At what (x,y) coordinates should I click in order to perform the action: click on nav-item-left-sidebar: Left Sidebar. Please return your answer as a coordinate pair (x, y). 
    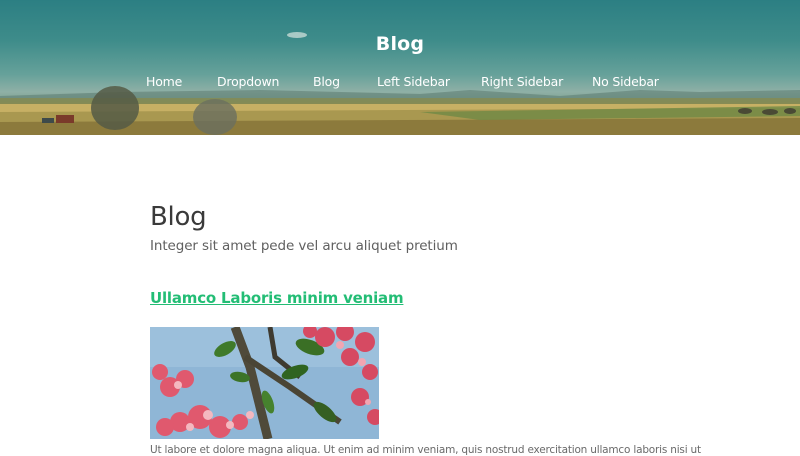
    Looking at the image, I should click on (413, 81).